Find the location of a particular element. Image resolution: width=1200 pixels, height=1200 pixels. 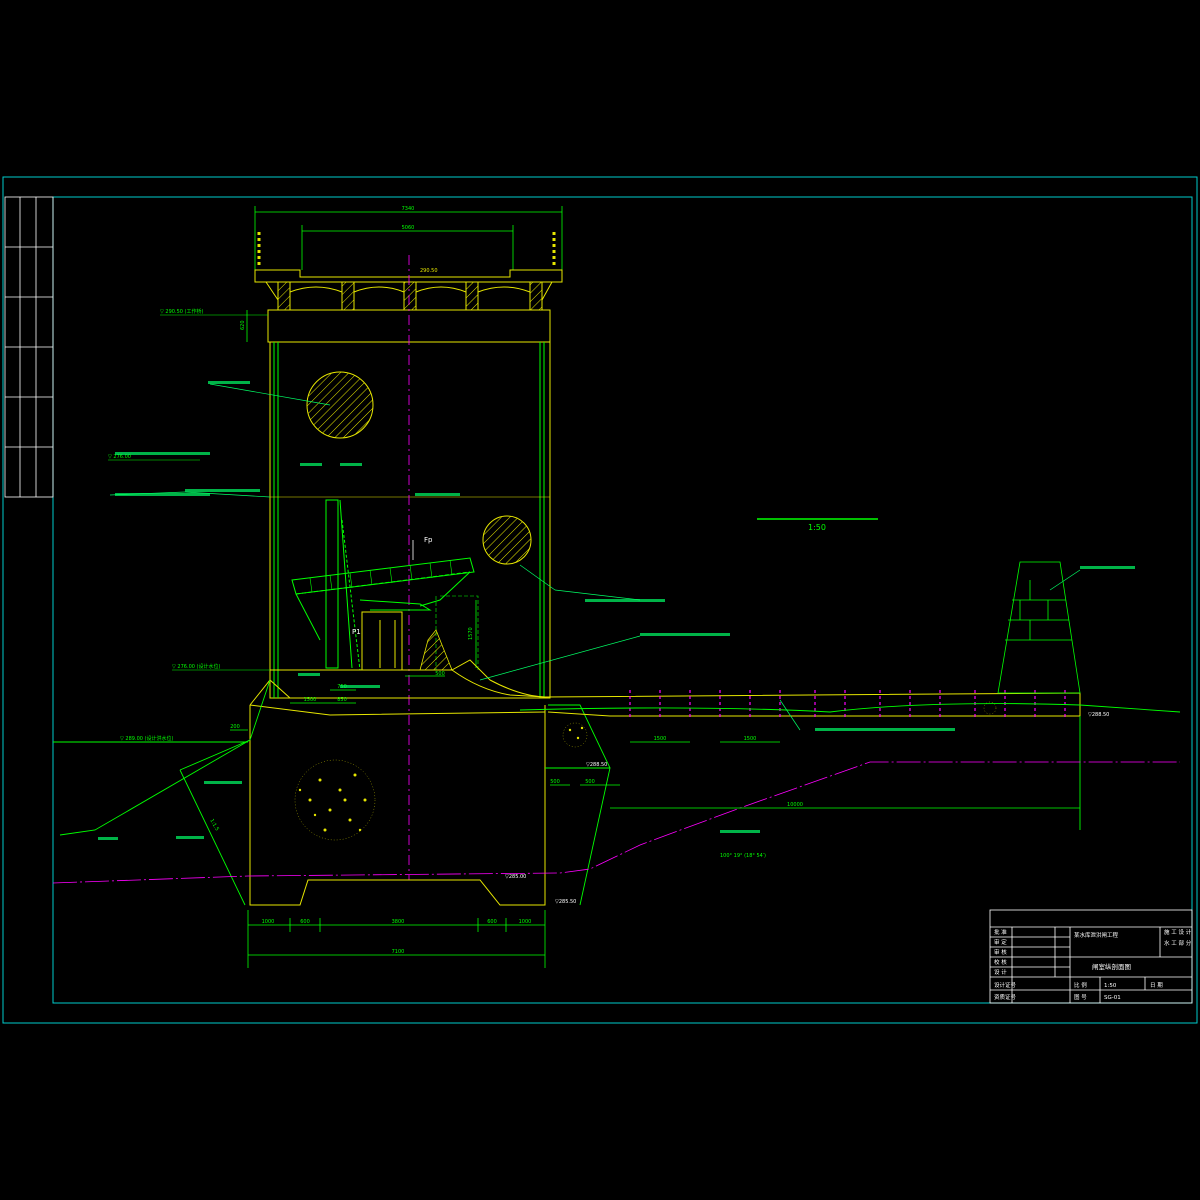

hoist-holes is located at coordinates (419, 468).